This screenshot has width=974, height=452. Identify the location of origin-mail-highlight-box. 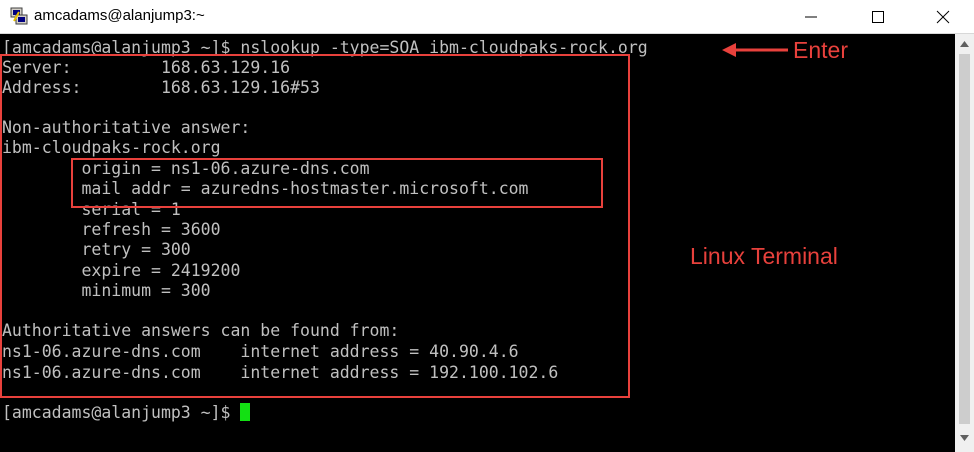
(337, 183).